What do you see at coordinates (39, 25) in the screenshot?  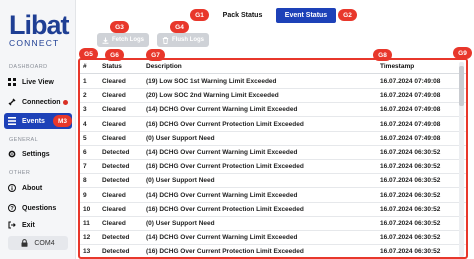 I see `logo-main-text: Libat` at bounding box center [39, 25].